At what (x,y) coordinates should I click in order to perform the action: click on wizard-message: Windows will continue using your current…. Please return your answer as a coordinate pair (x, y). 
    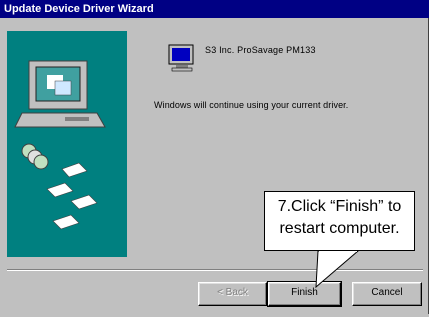
    Looking at the image, I should click on (251, 105).